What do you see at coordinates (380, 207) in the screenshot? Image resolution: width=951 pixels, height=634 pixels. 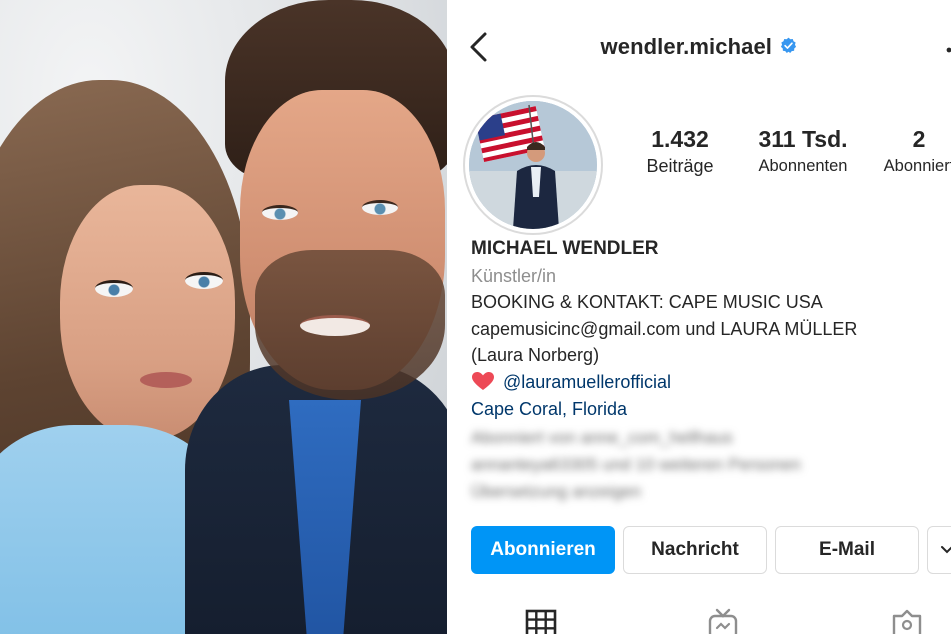 I see `man-eye-right` at bounding box center [380, 207].